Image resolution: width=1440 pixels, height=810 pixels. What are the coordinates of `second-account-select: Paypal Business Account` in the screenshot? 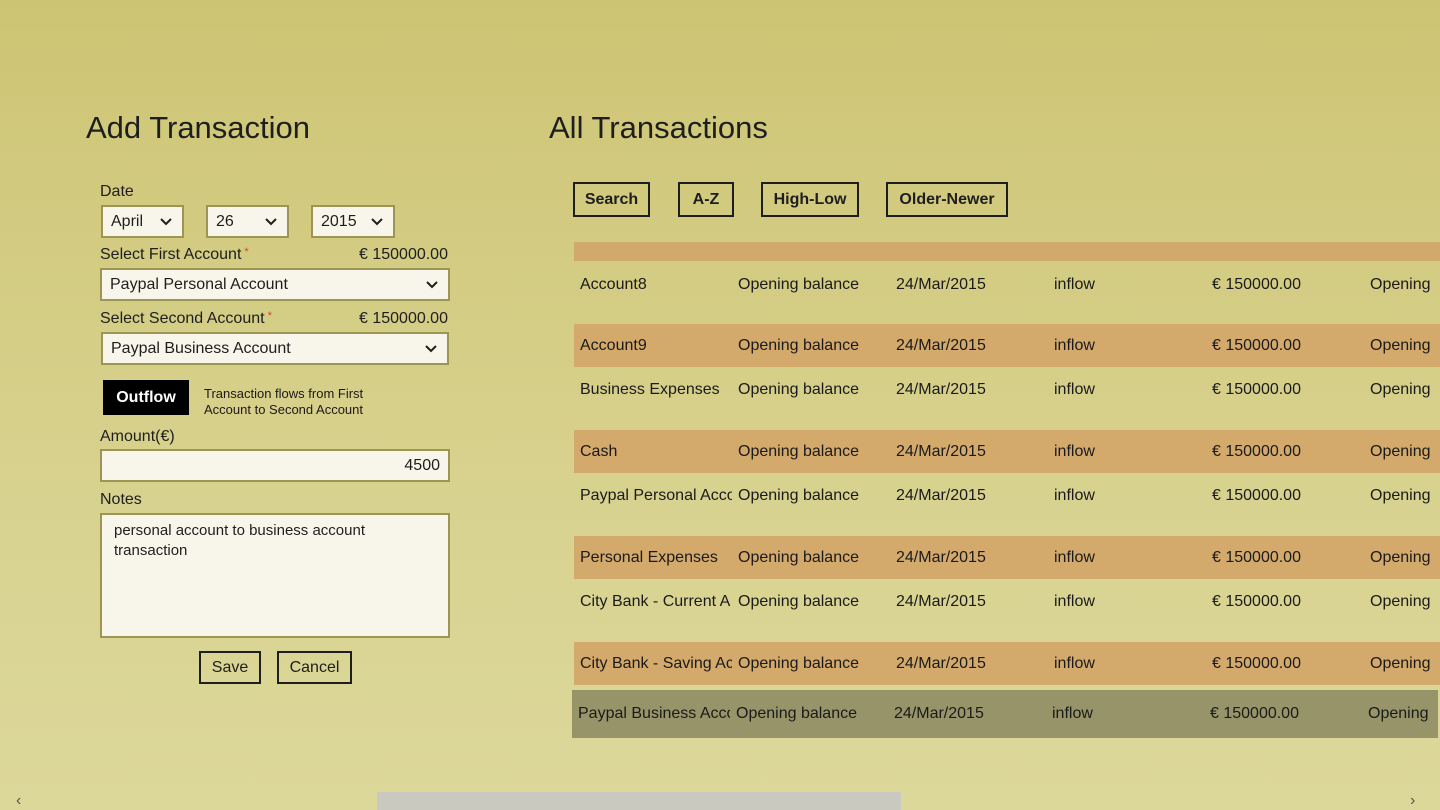 It's located at (275, 348).